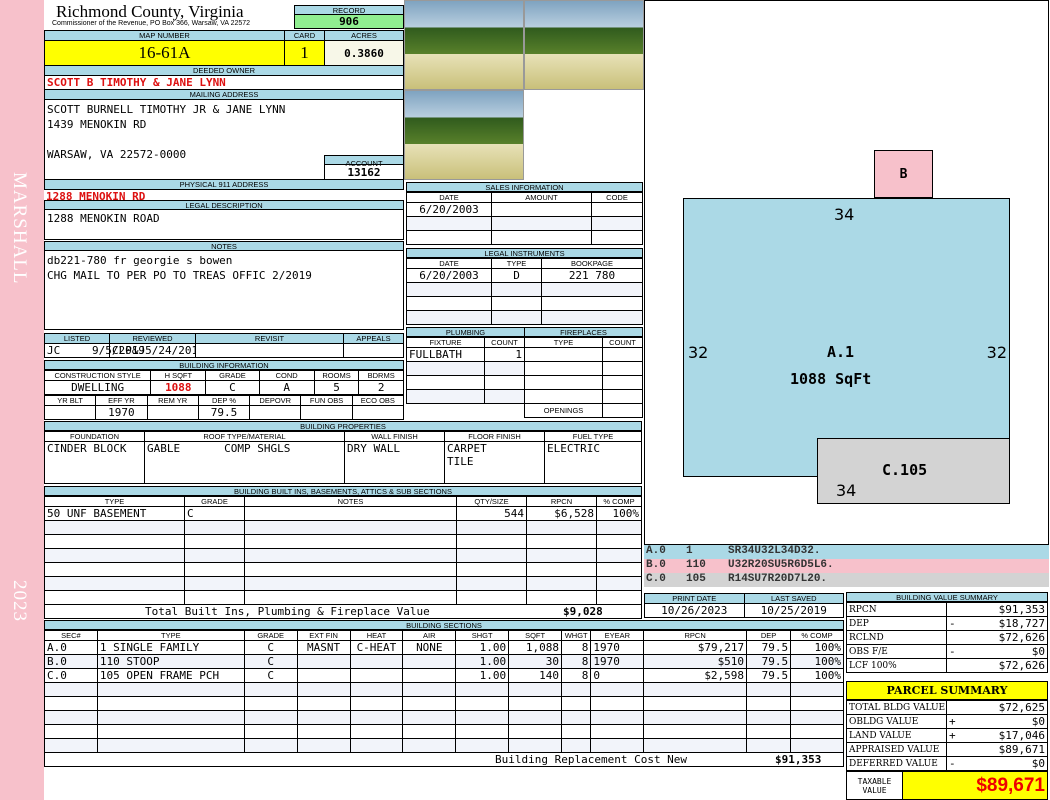 This screenshot has height=800, width=1050. What do you see at coordinates (224, 205) in the screenshot?
I see `legal-label: LEGAL DESCRIPTION` at bounding box center [224, 205].